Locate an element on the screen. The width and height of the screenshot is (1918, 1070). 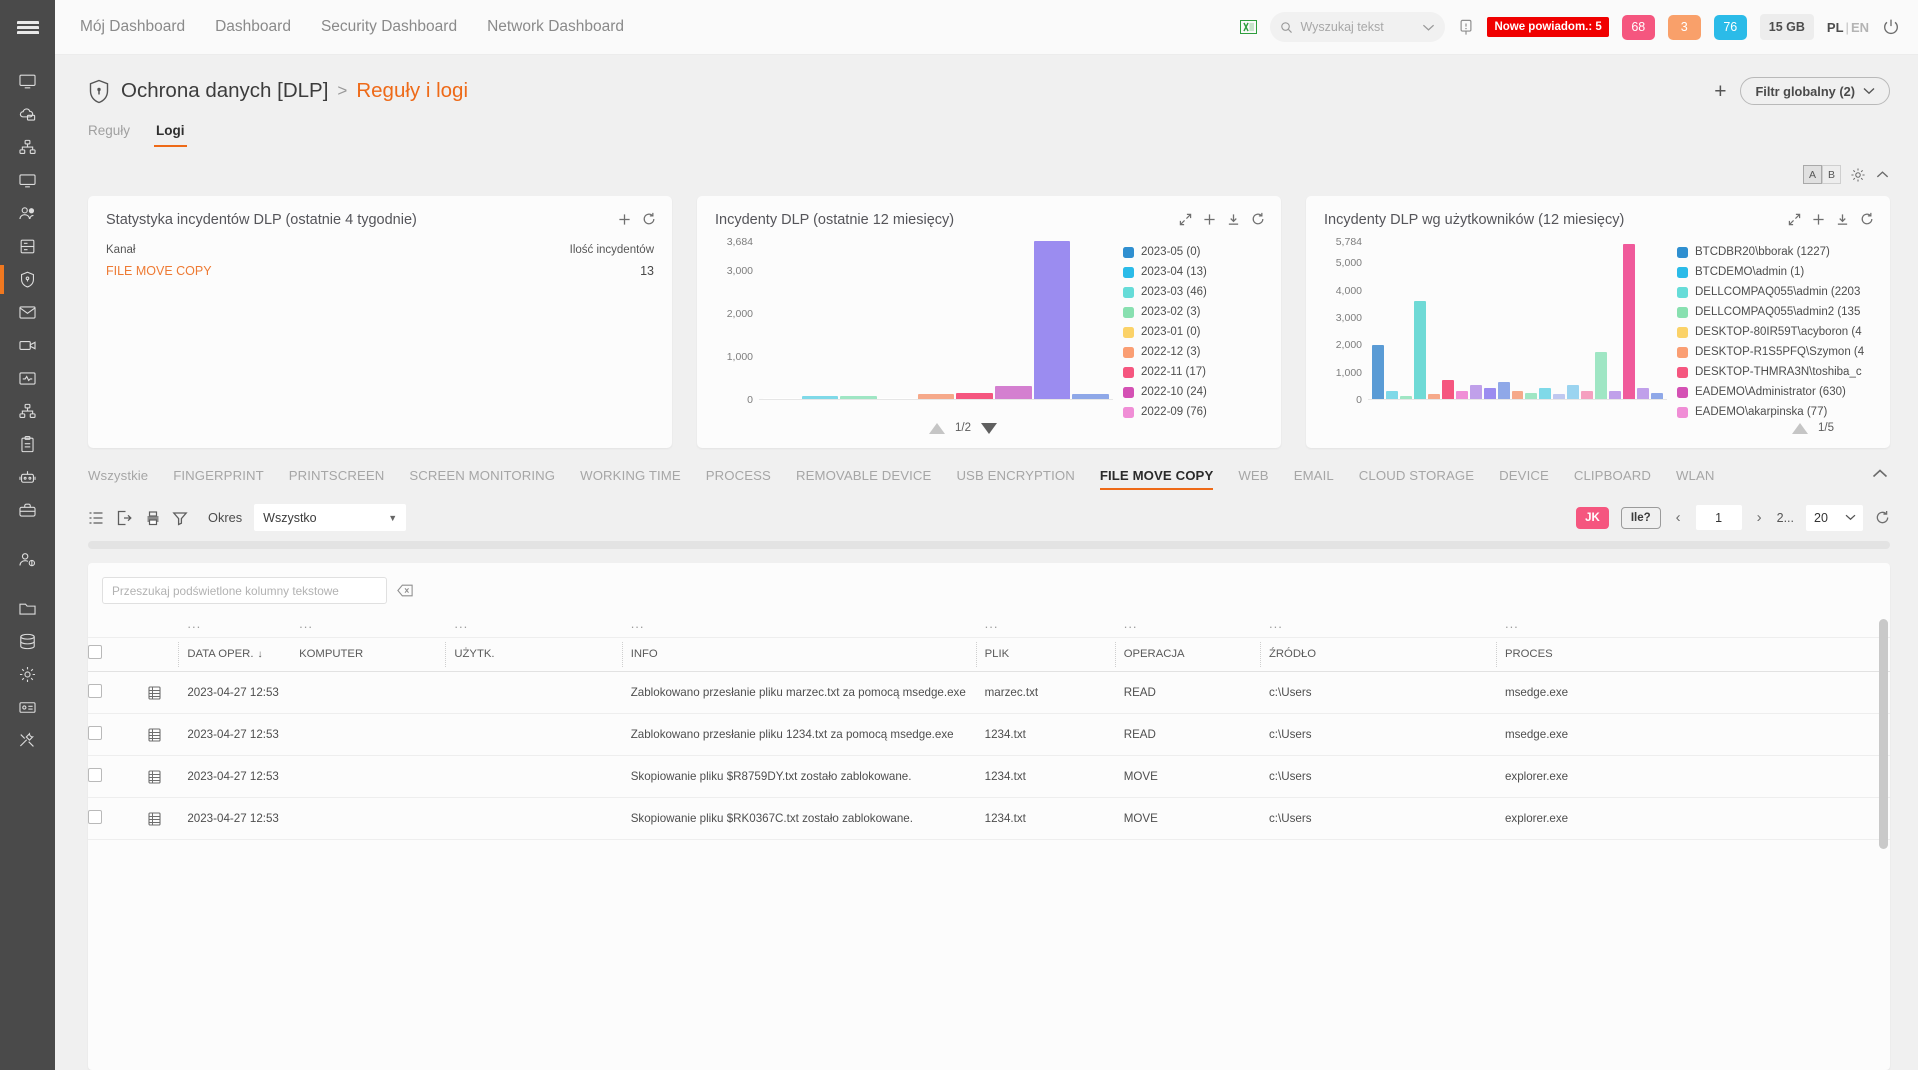
sidebar-item-mail is located at coordinates (27, 312).